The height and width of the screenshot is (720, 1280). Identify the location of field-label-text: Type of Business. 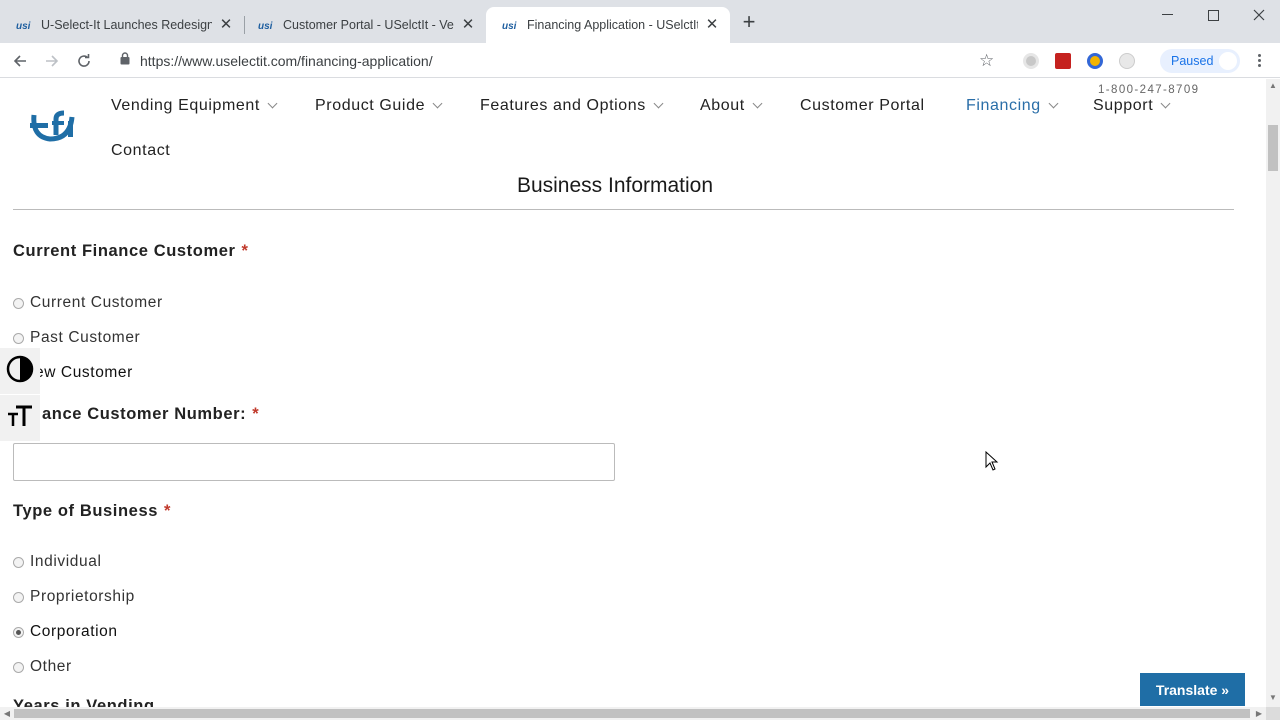
(85, 511).